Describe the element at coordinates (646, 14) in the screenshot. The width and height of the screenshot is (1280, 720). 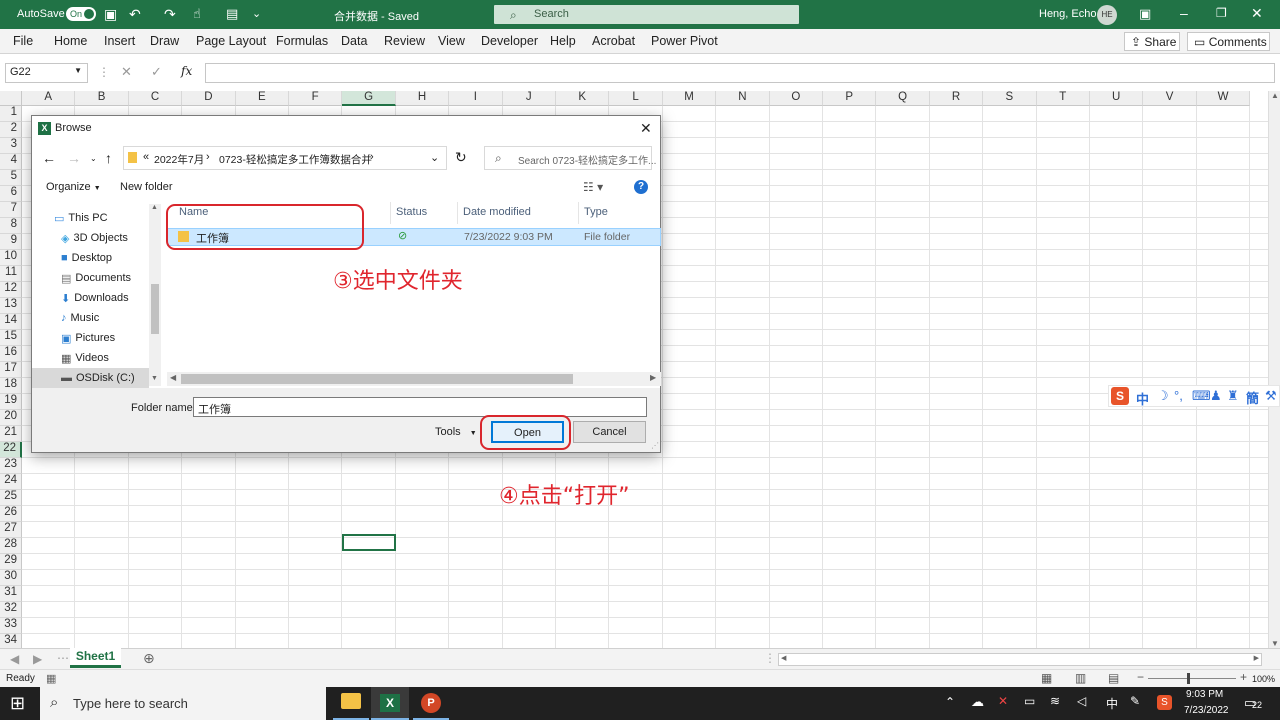
I see `search-box: ⌕ Search` at that location.